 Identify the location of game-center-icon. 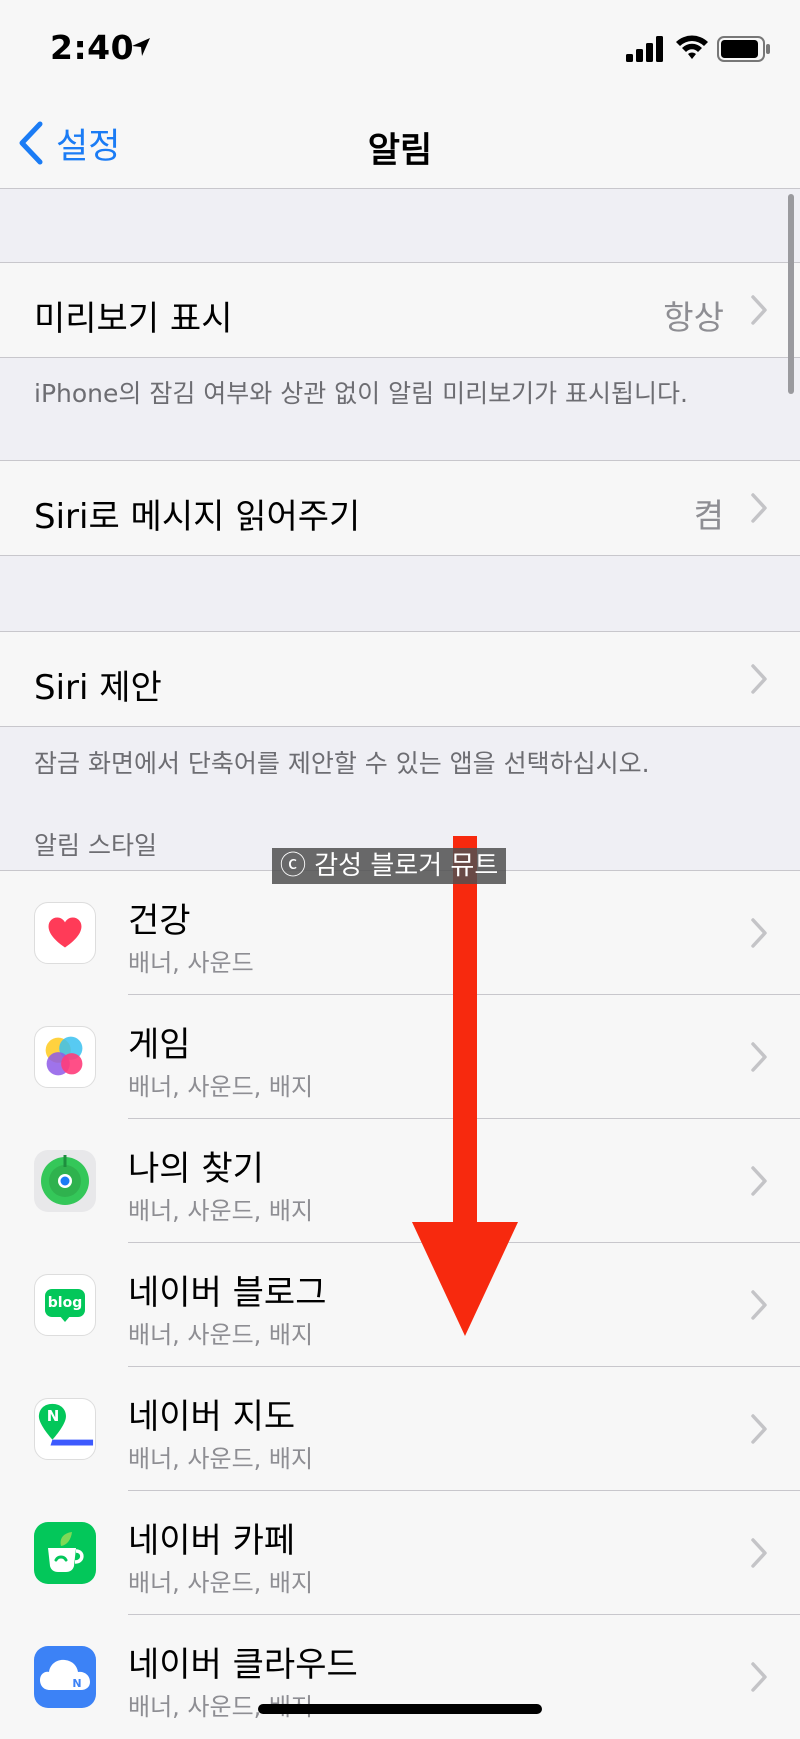
(65, 1057).